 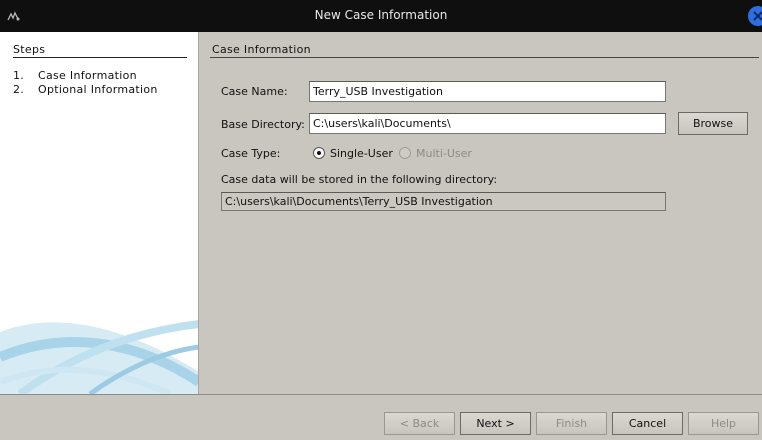 What do you see at coordinates (444, 153) in the screenshot?
I see `multi-user-option-label: Multi-User` at bounding box center [444, 153].